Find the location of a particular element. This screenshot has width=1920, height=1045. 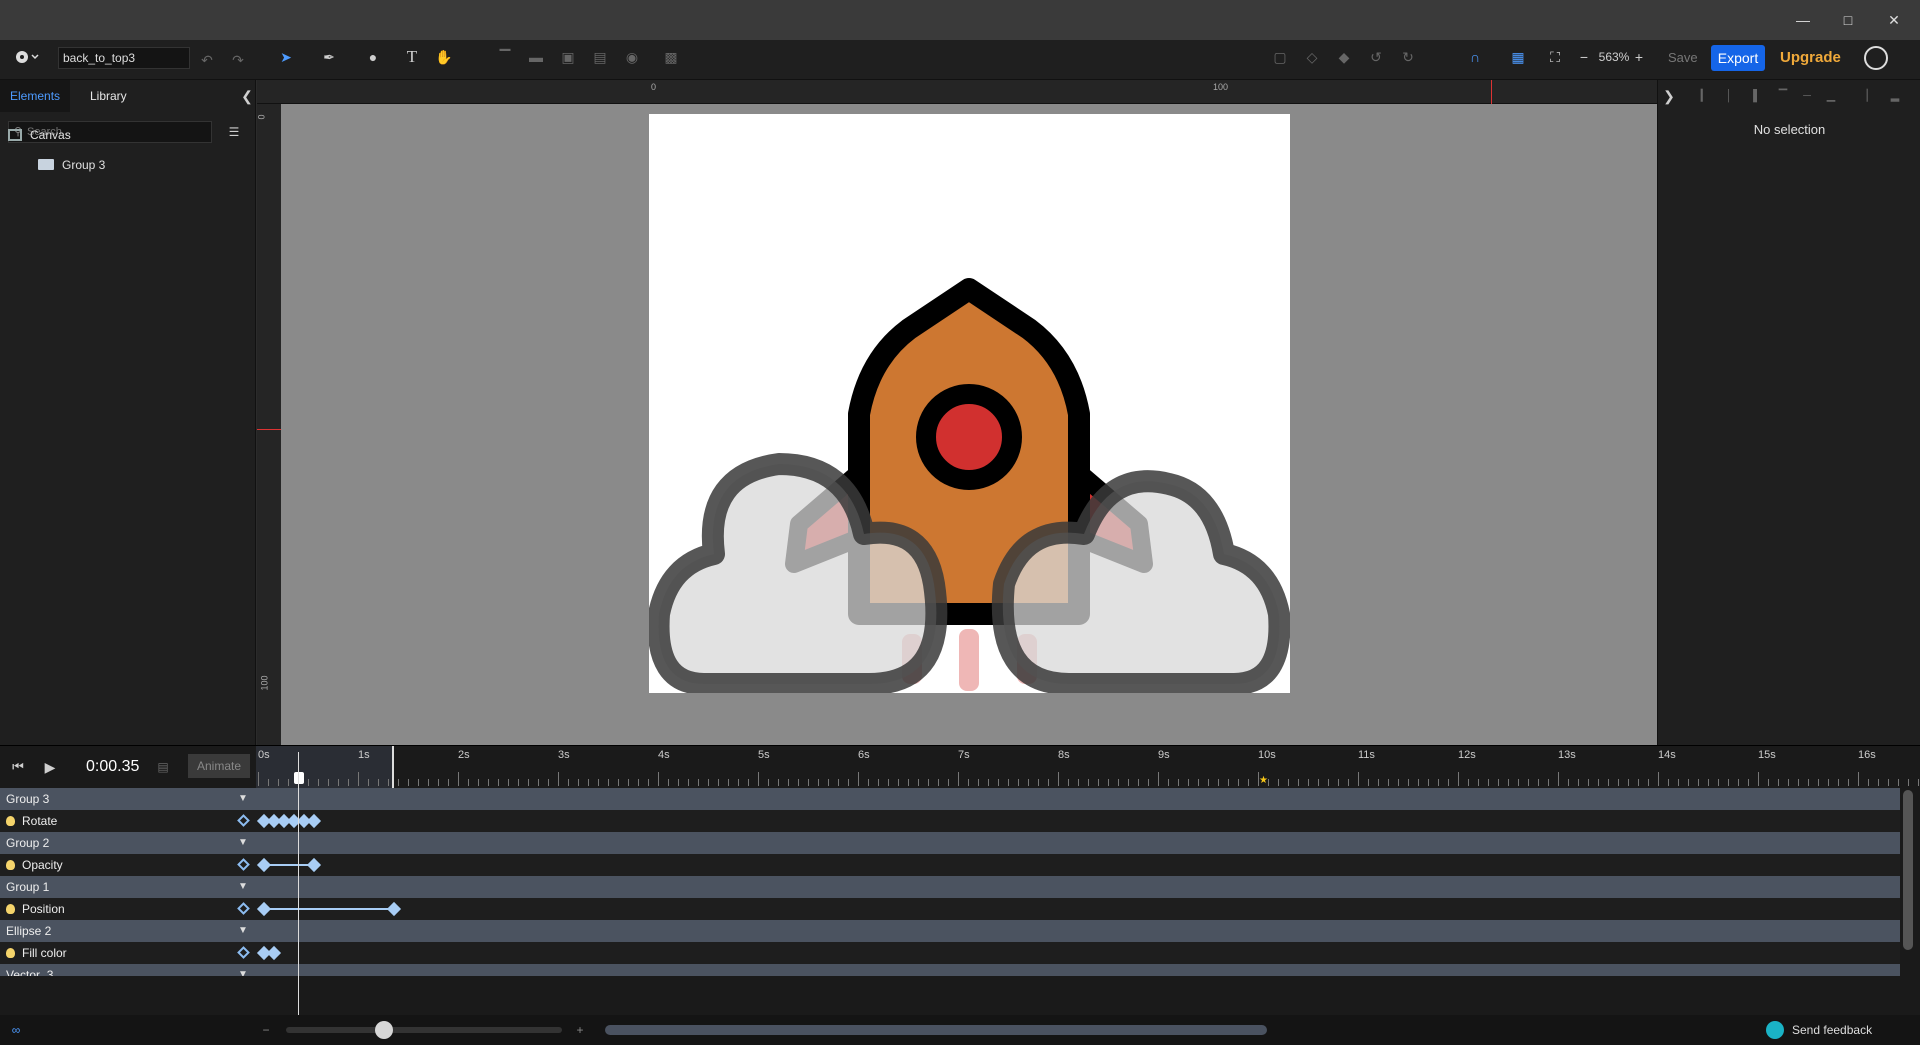

select-tool-icon: ➤ is located at coordinates (286, 57).